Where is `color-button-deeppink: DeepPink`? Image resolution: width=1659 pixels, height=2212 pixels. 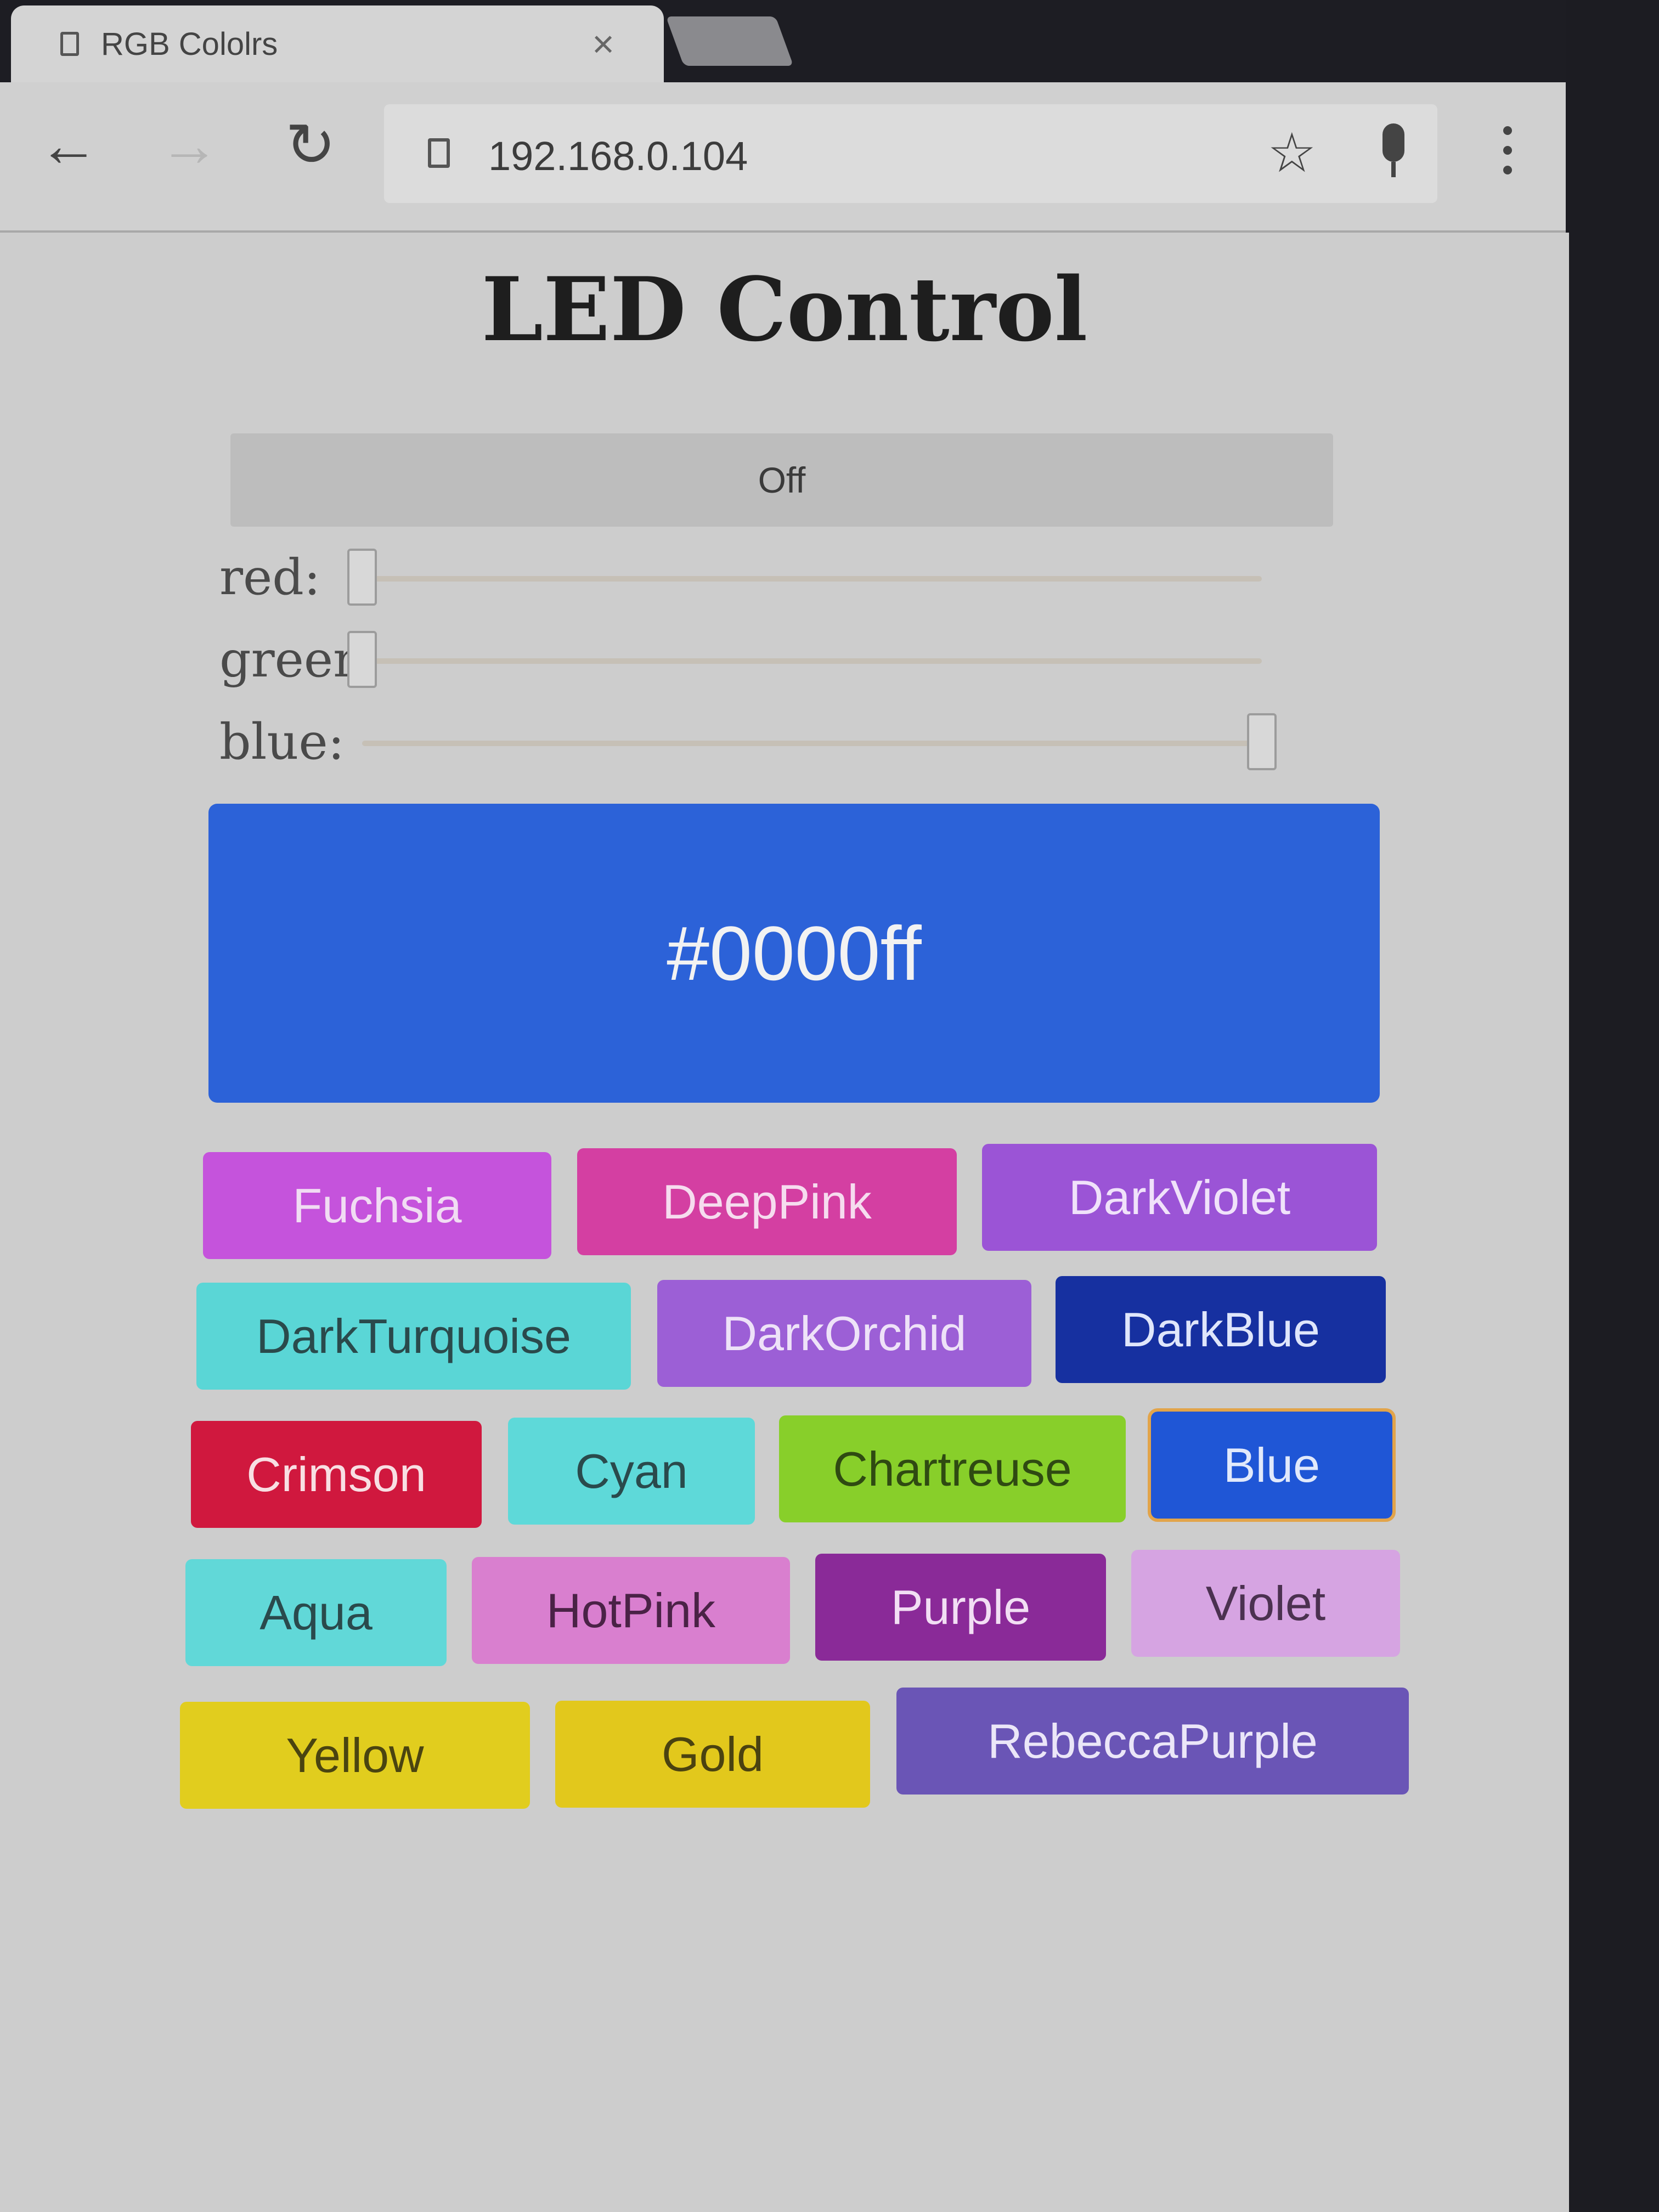
color-button-deeppink: DeepPink is located at coordinates (767, 1201).